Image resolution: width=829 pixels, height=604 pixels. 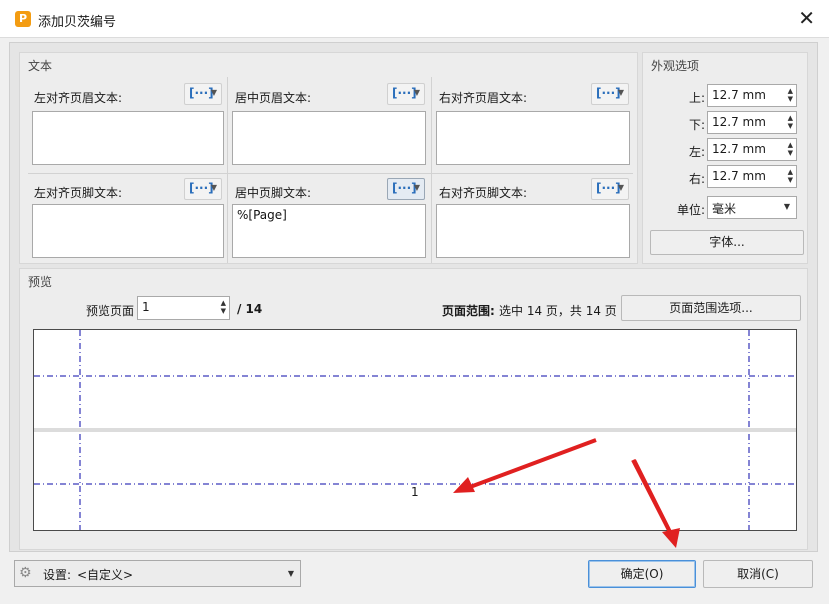 I want to click on preview-page-value: 1, so click(x=146, y=307).